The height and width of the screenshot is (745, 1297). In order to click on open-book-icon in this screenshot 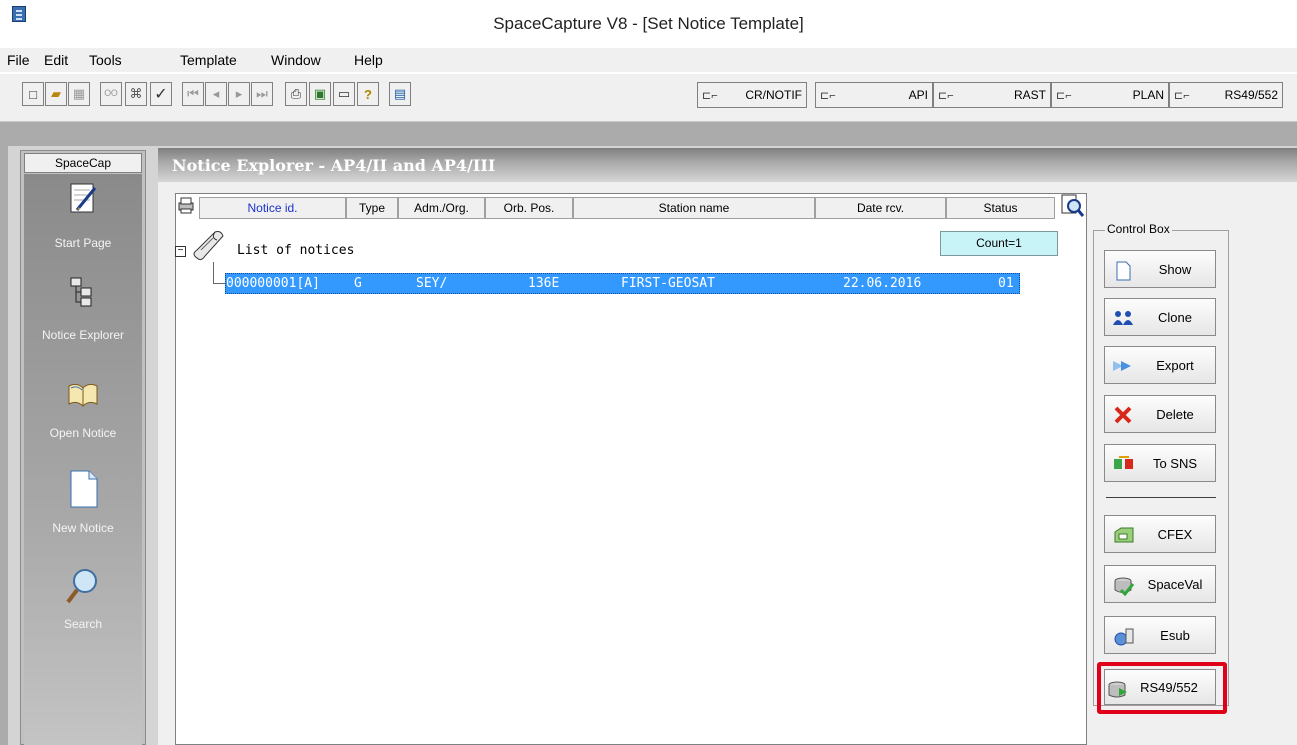, I will do `click(83, 394)`.